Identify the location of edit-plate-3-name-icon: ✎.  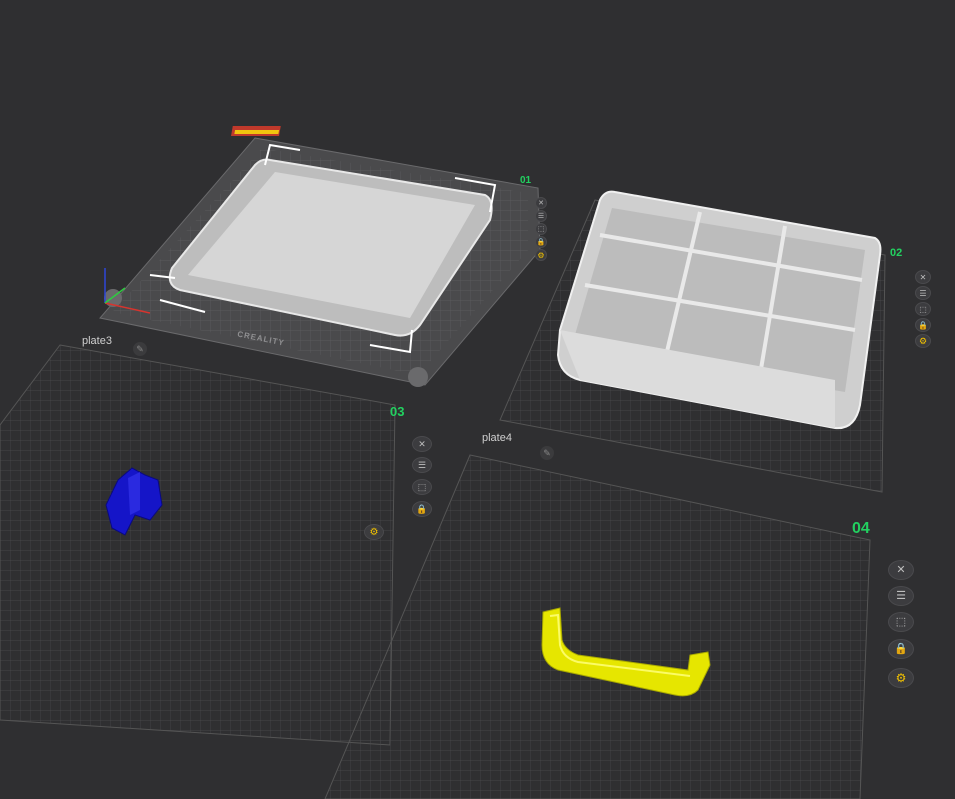
(140, 349).